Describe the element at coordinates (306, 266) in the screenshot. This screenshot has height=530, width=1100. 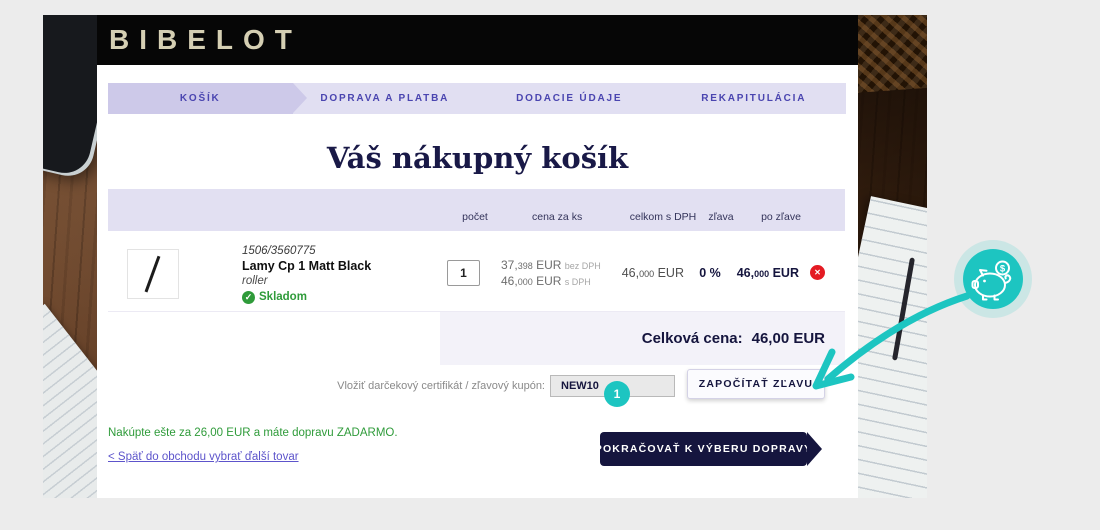
I see `product-name: Lamy Cp 1 Matt Black` at that location.